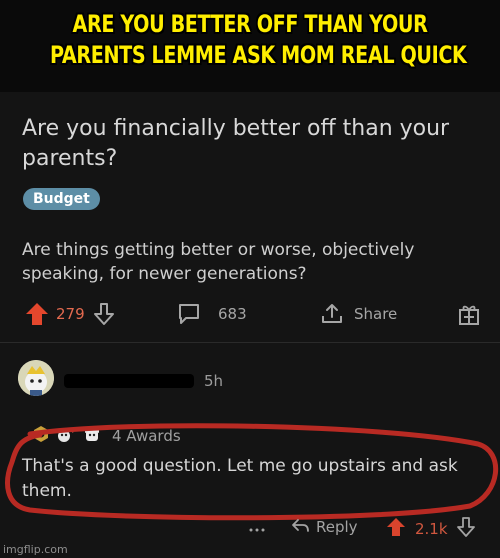 This screenshot has height=558, width=500. I want to click on post-vote-control: 279, so click(69, 314).